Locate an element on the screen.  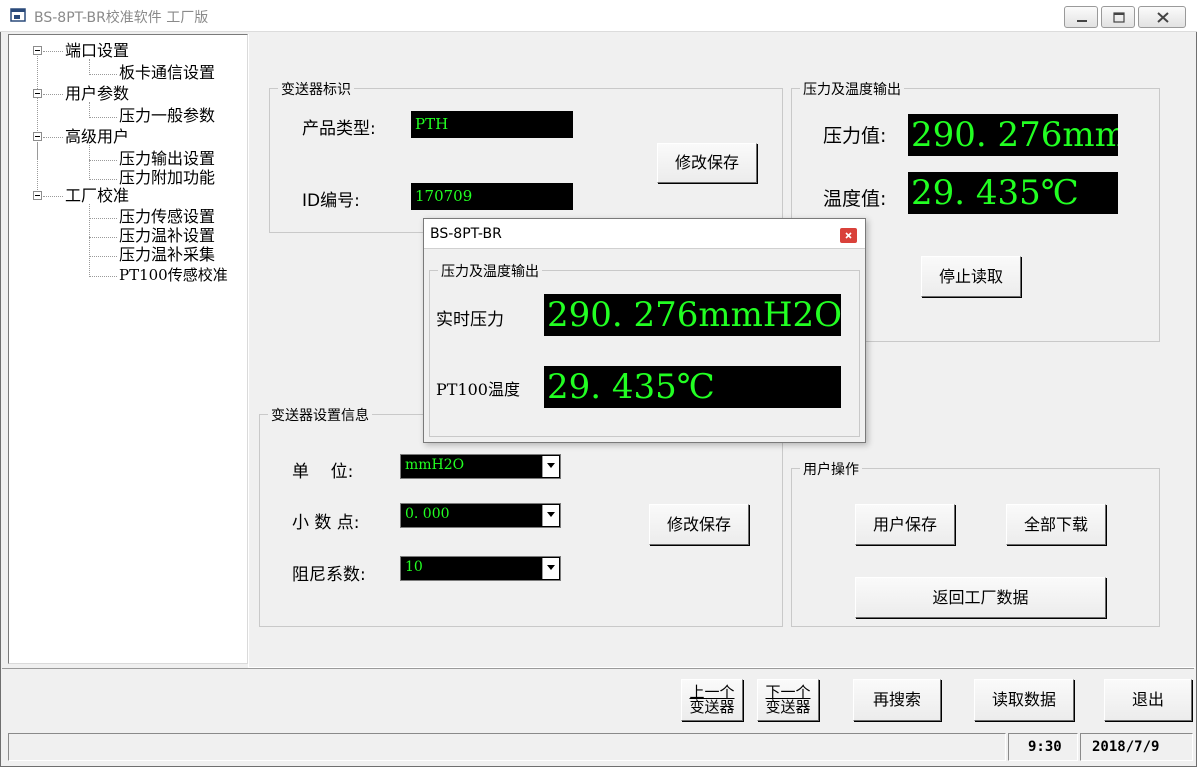
status-time-panel: 9:30 is located at coordinates (1043, 747).